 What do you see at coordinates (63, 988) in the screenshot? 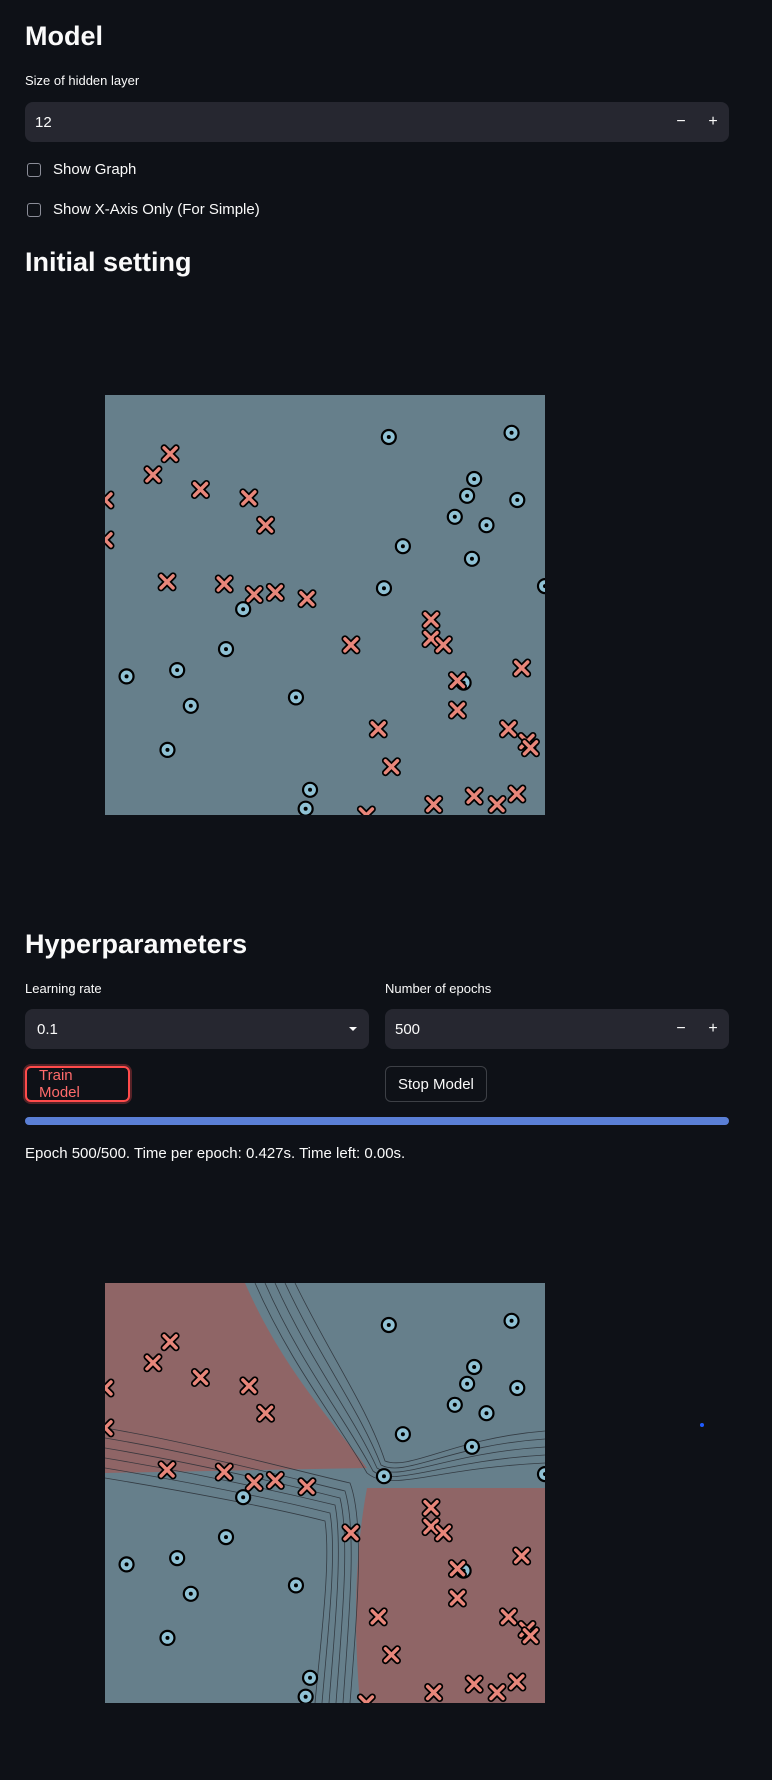
I see `learning-rate-label: Learning rate` at bounding box center [63, 988].